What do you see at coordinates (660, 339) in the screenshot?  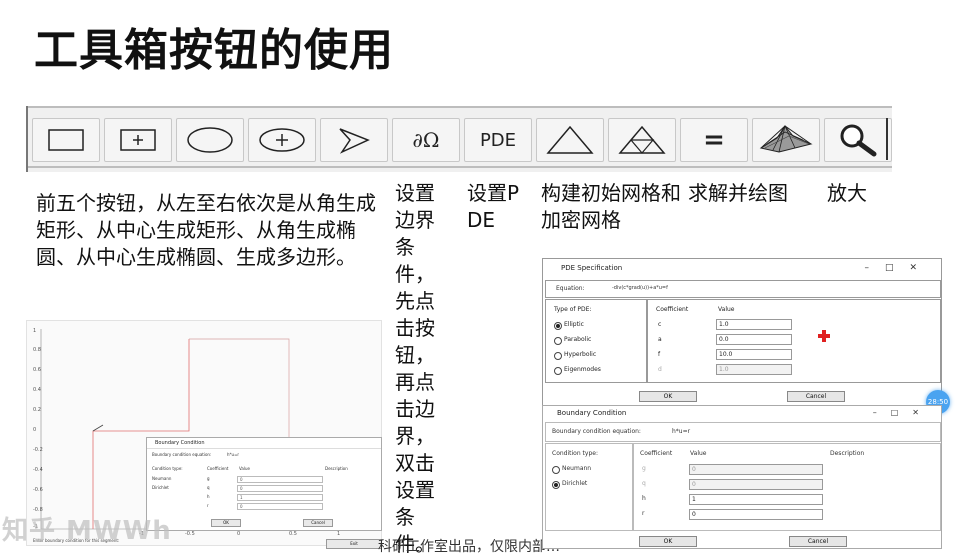 I see `coef-a-label: a` at bounding box center [660, 339].